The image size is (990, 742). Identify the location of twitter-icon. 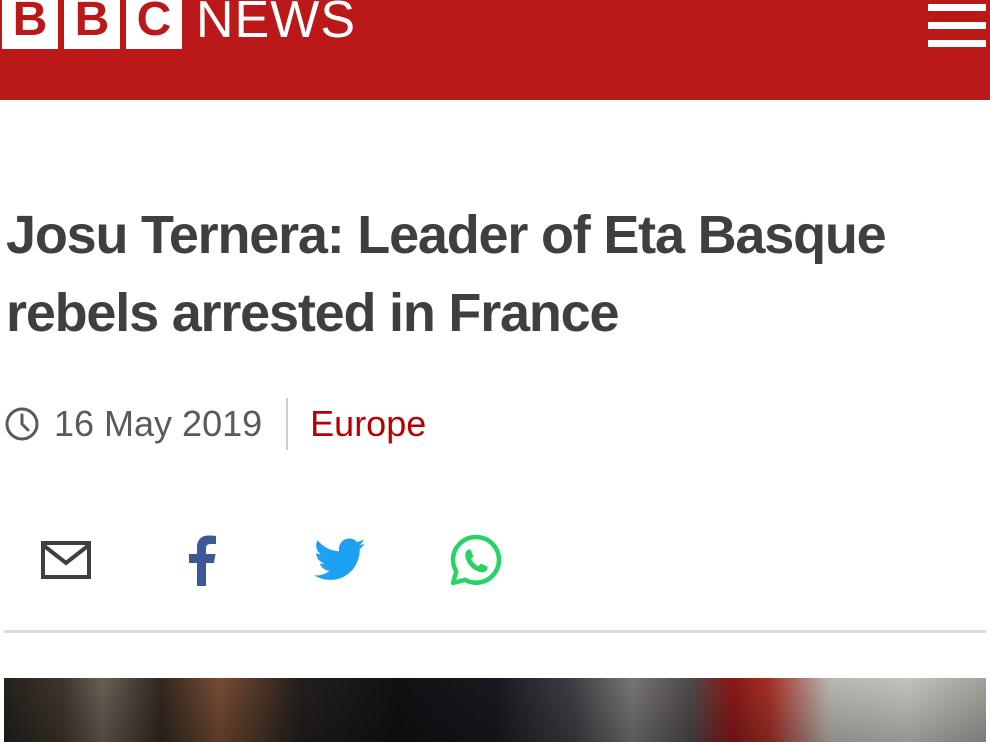
(340, 559).